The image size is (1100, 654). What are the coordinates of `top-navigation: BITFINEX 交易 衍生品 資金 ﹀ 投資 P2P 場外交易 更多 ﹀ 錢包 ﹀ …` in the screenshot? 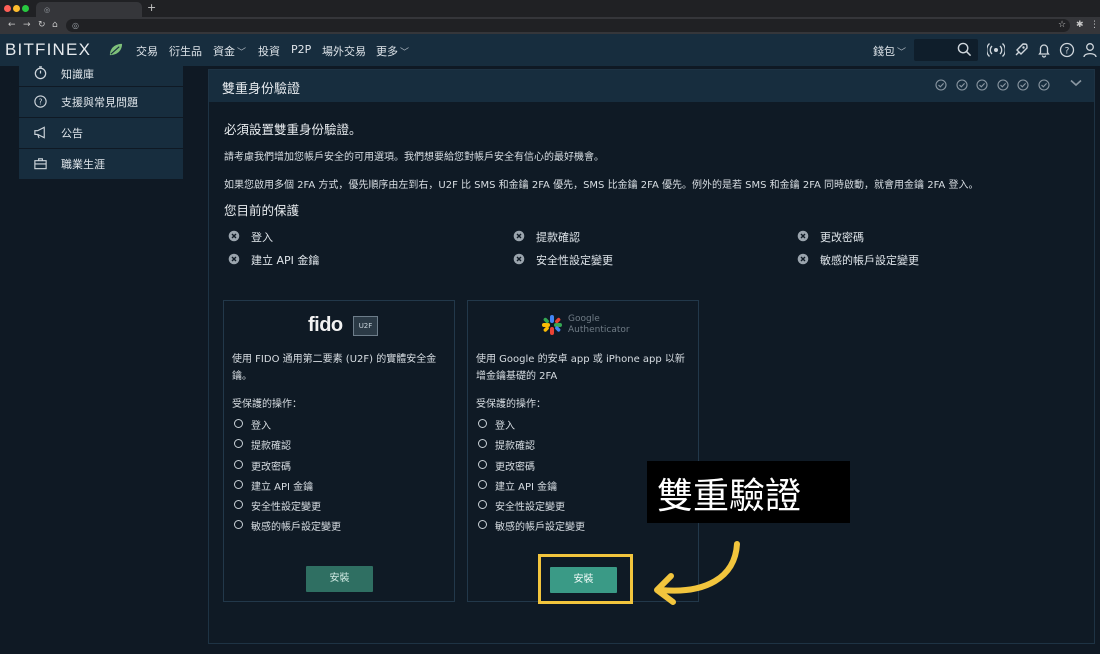 It's located at (550, 50).